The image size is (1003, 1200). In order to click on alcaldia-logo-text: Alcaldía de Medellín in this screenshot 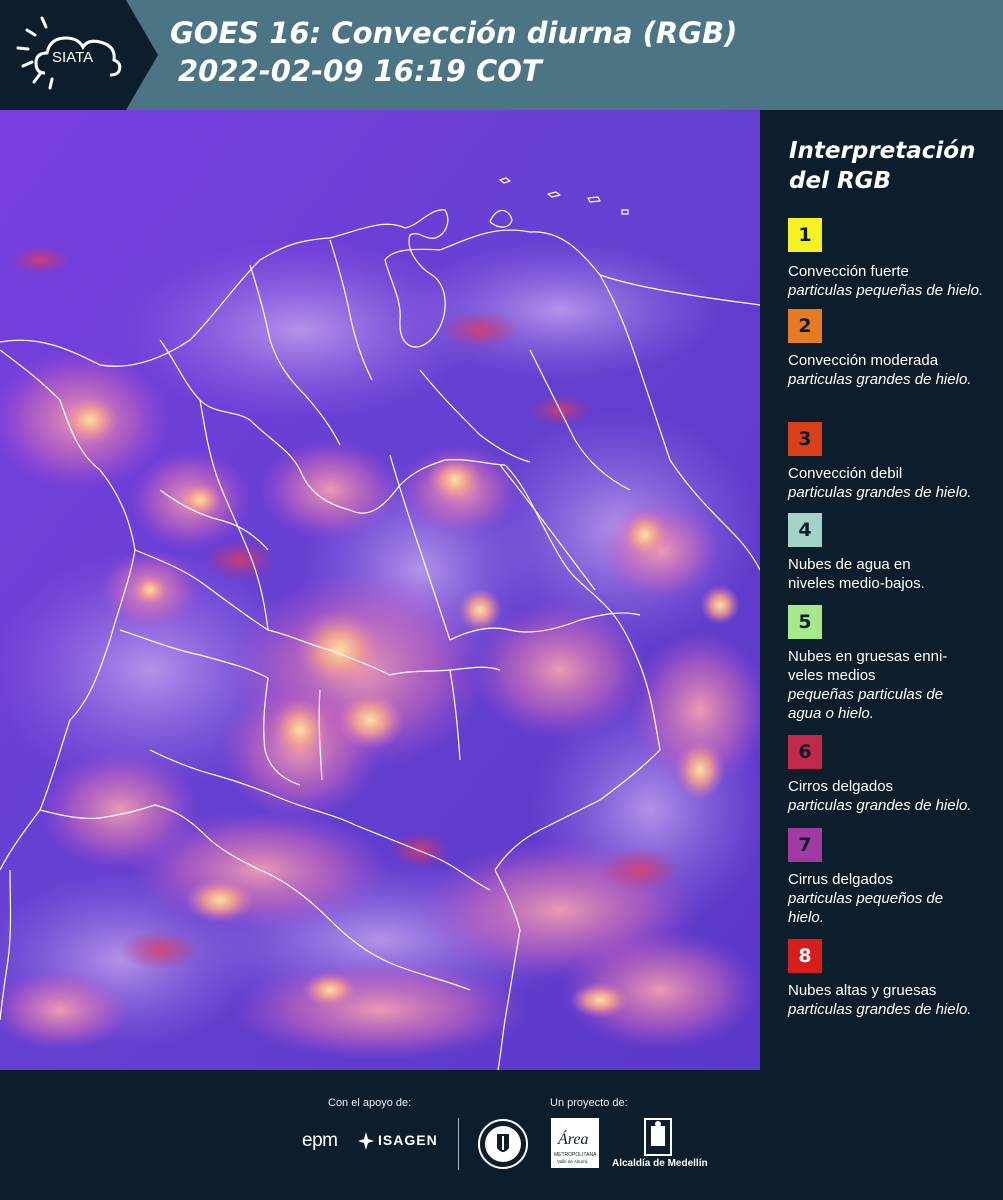, I will do `click(660, 1163)`.